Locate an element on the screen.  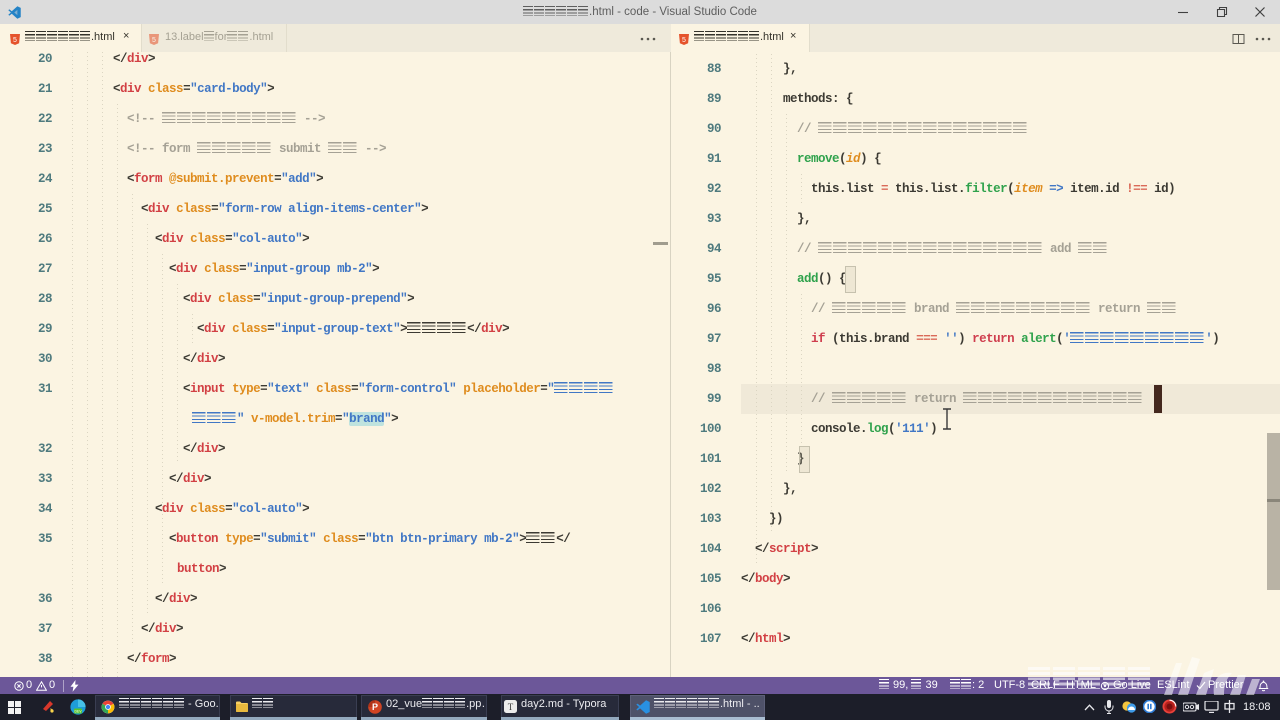
svg-text: T is located at coordinates (511, 707).